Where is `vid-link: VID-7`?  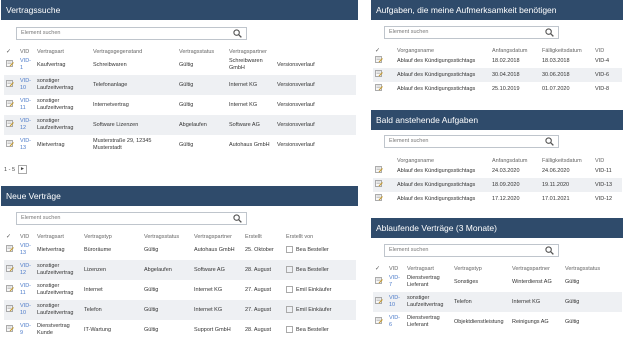
vid-link: VID-7 is located at coordinates (396, 282).